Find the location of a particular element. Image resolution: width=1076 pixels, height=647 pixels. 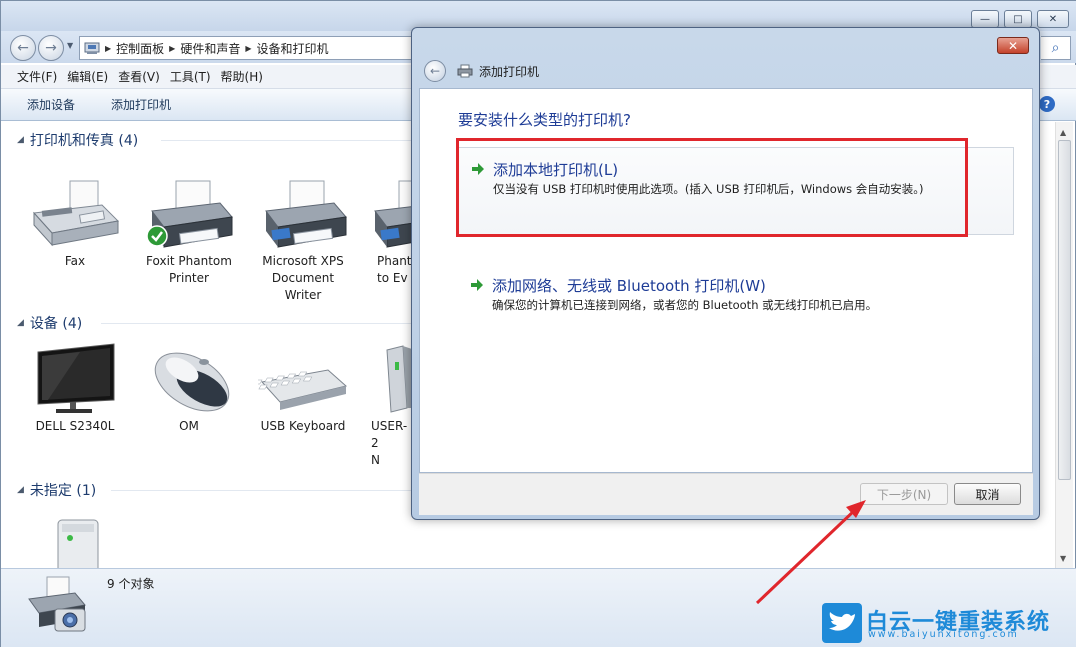

device-label: Foxit Phantom Printer is located at coordinates (189, 269).